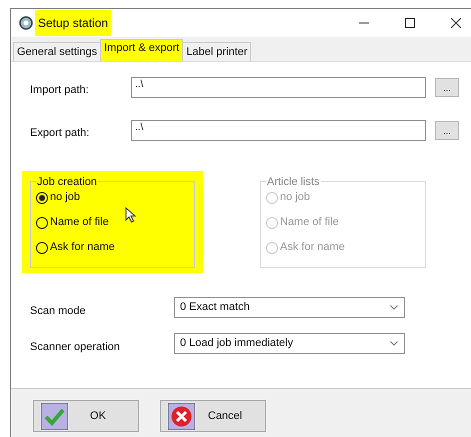 Image resolution: width=471 pixels, height=437 pixels. Describe the element at coordinates (79, 222) in the screenshot. I see `option-label: Name of file` at that location.